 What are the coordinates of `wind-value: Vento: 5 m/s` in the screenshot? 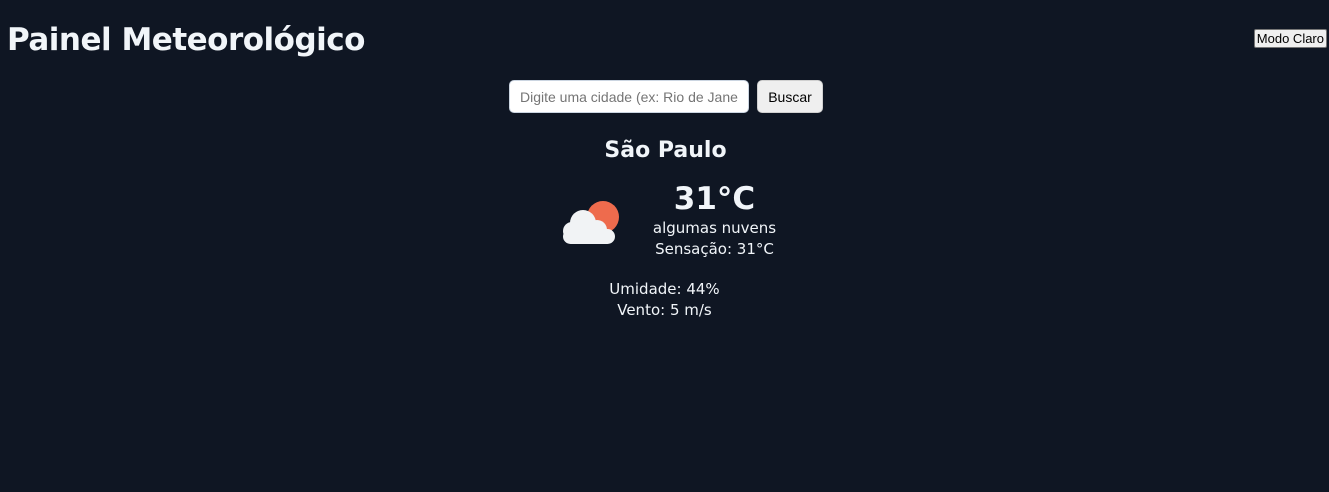 It's located at (664, 310).